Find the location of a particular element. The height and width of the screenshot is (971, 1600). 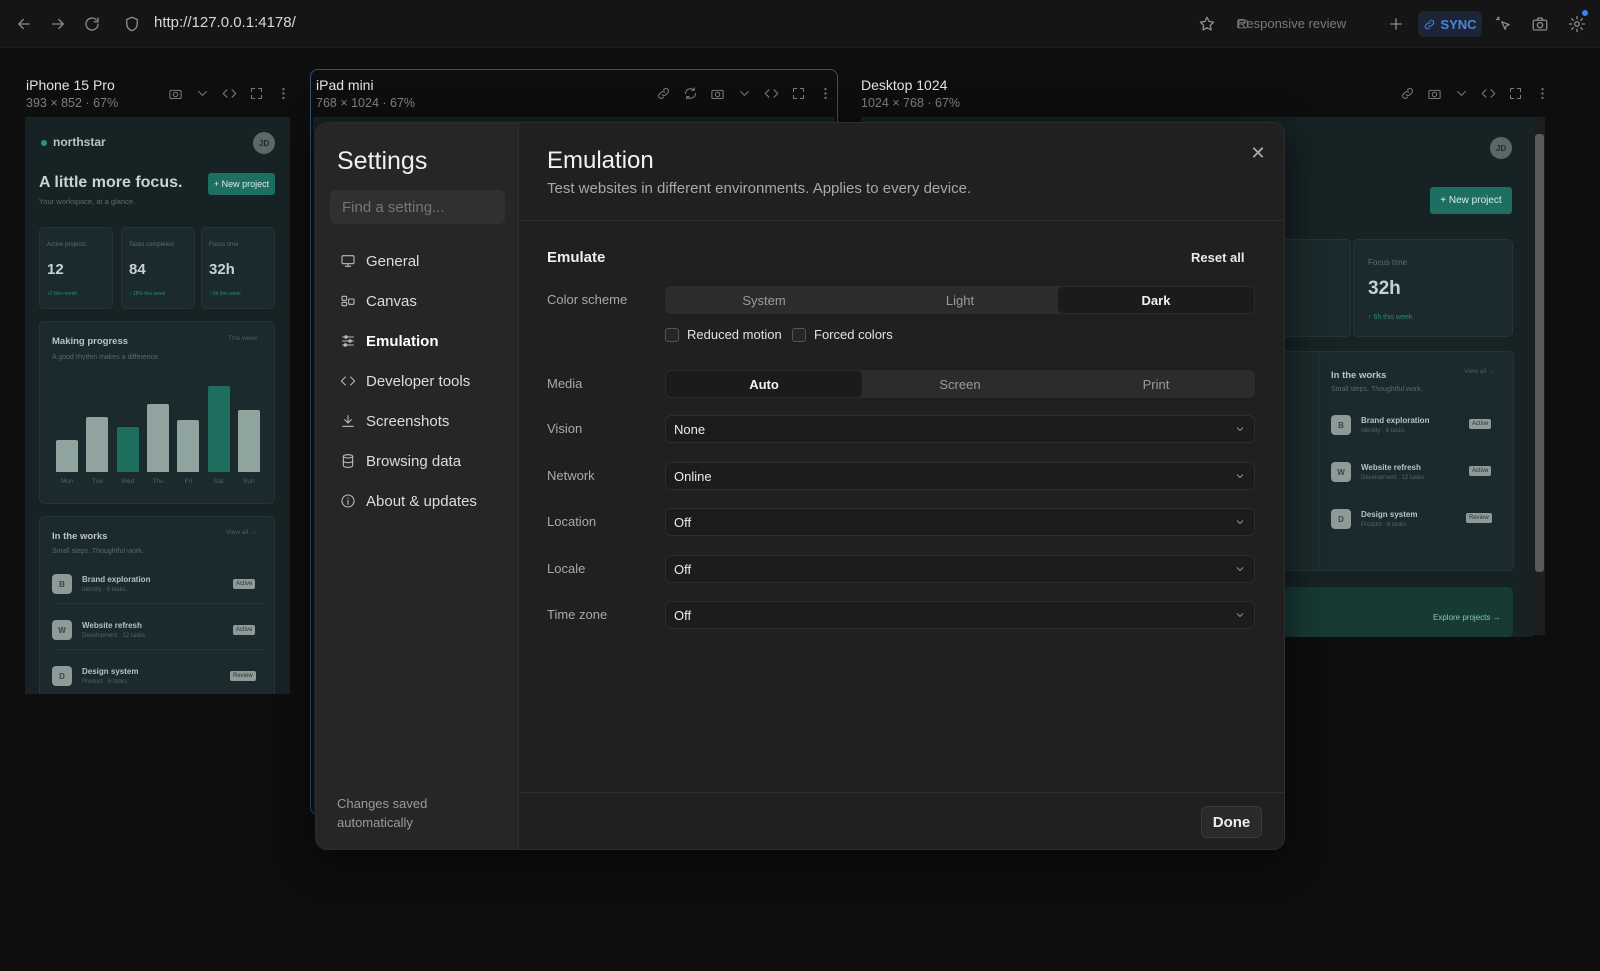

project-meta: Identity · 8 tasks is located at coordinates (104, 590).